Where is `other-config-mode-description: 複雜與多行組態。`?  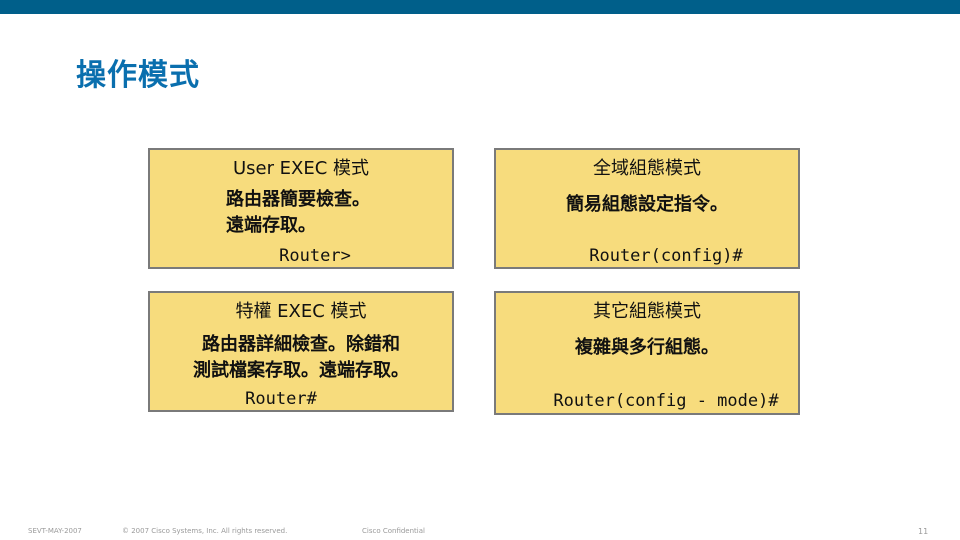
other-config-mode-description: 複雜與多行組態。 is located at coordinates (647, 348).